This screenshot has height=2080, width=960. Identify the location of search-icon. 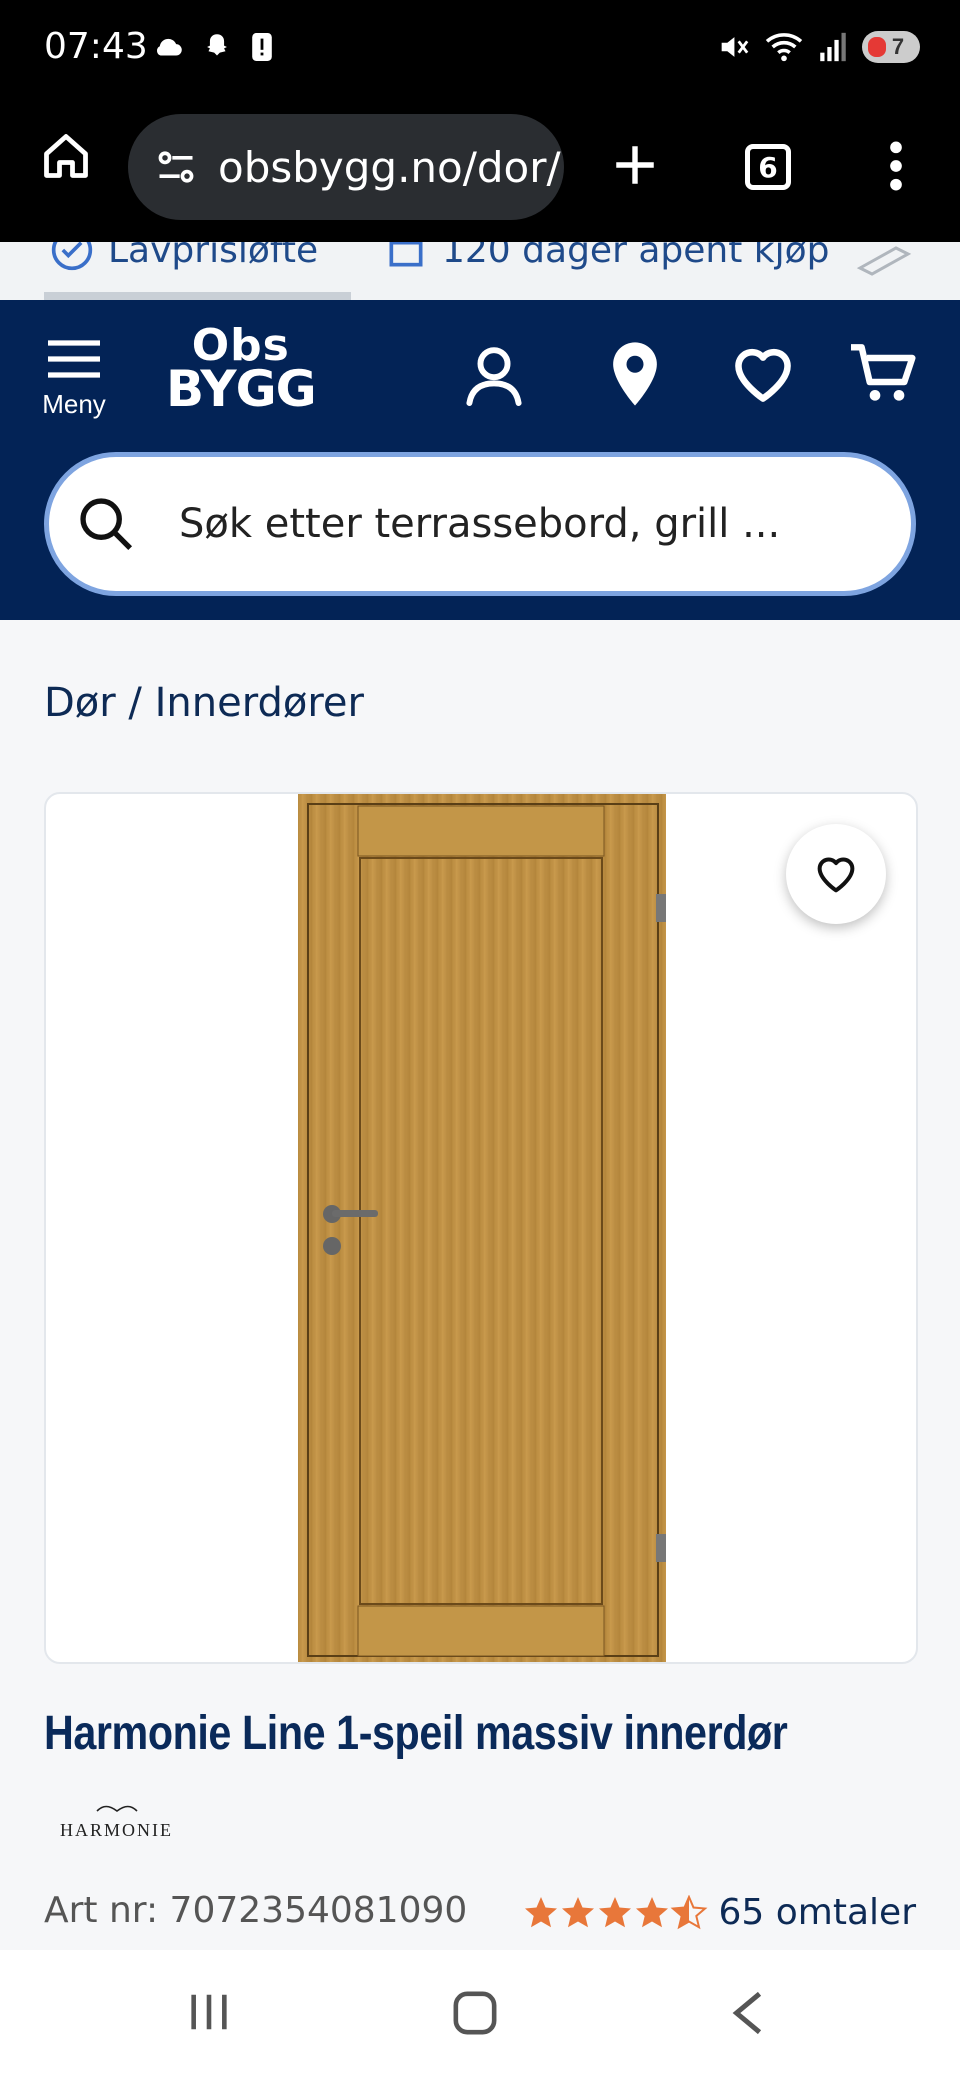
(106, 524).